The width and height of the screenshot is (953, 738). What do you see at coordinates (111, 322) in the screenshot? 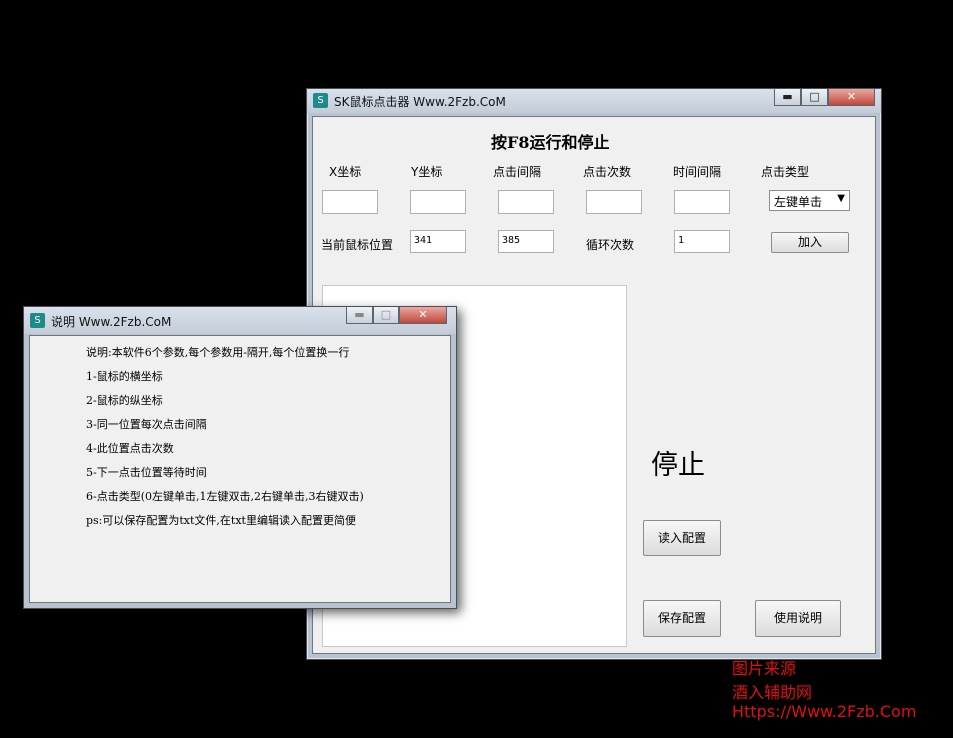
I see `help-window-title: 说明 Www.2Fzb.CoM` at bounding box center [111, 322].